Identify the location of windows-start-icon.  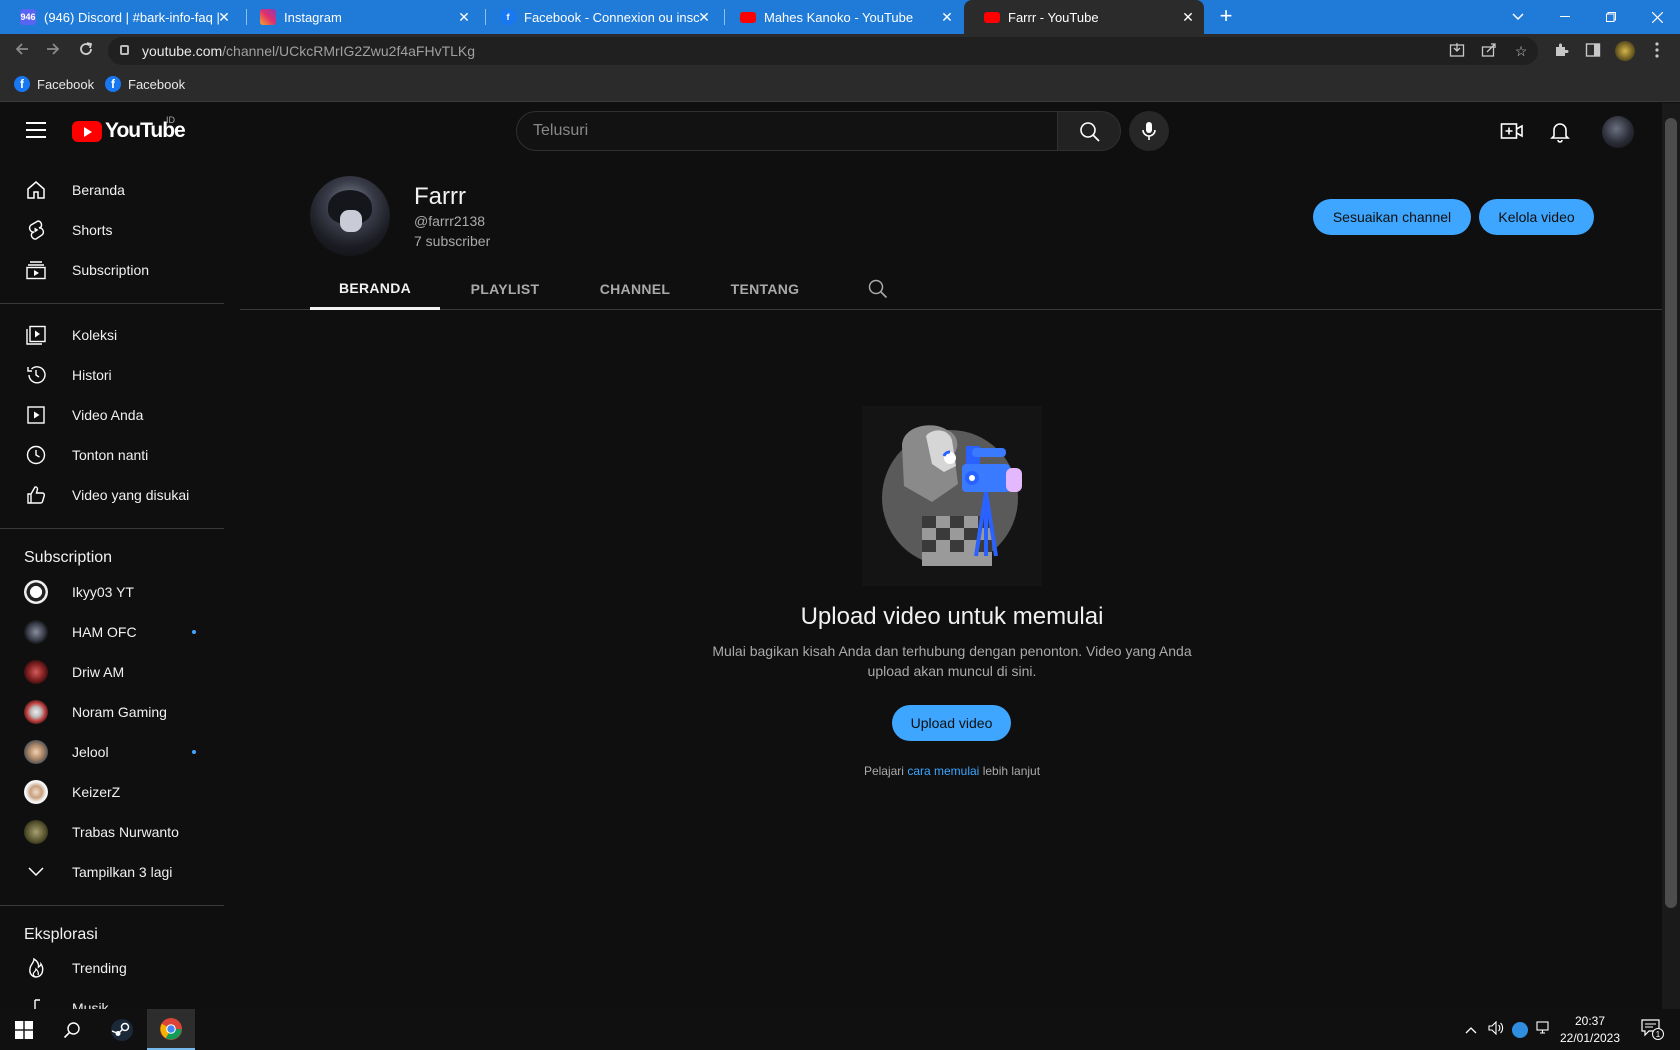
(24, 1029).